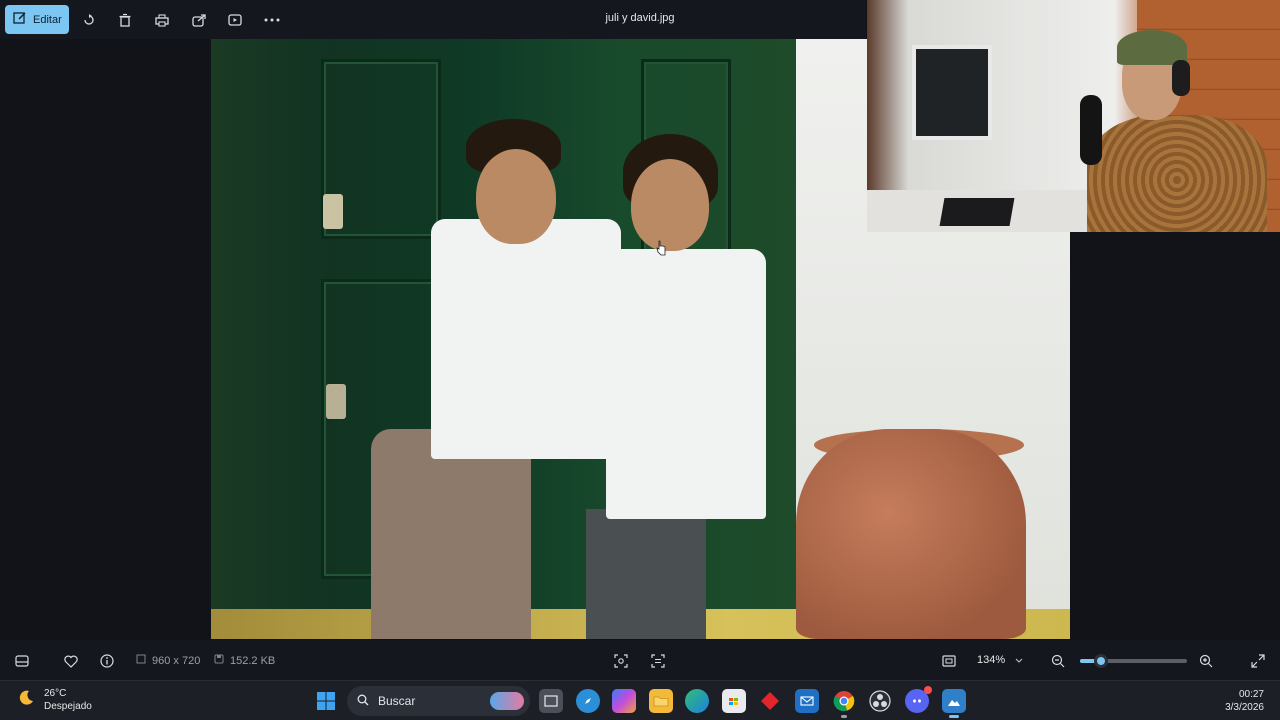  I want to click on search-icon, so click(363, 701).